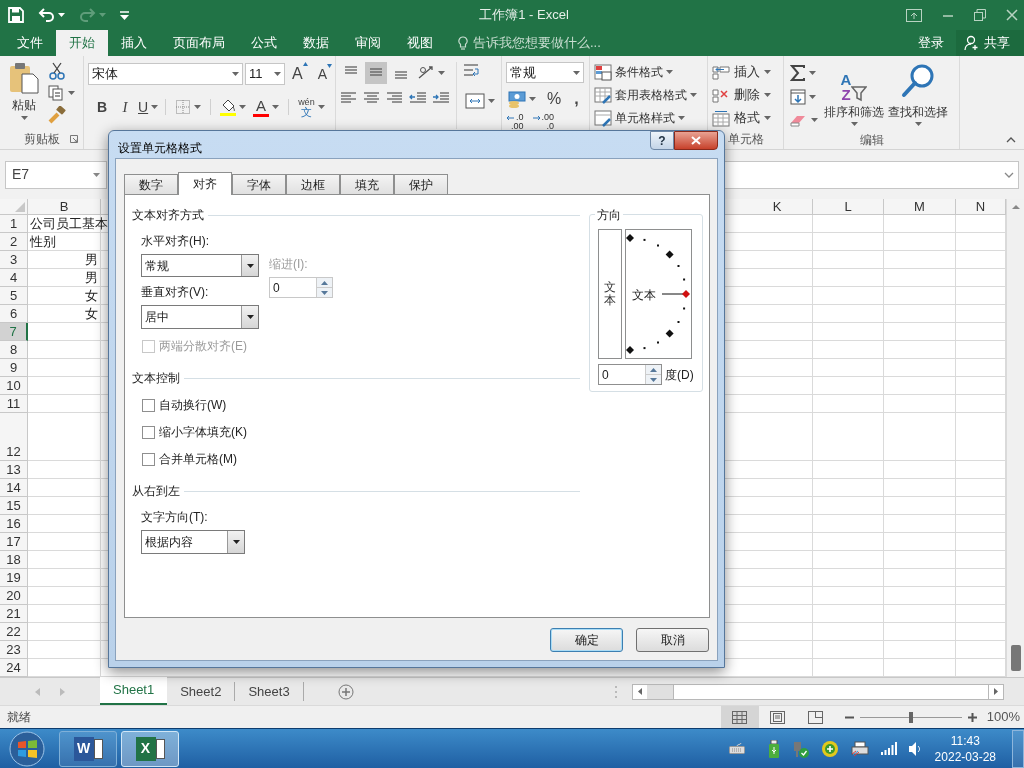 The width and height of the screenshot is (1024, 768). I want to click on checkbox, so click(148, 405).